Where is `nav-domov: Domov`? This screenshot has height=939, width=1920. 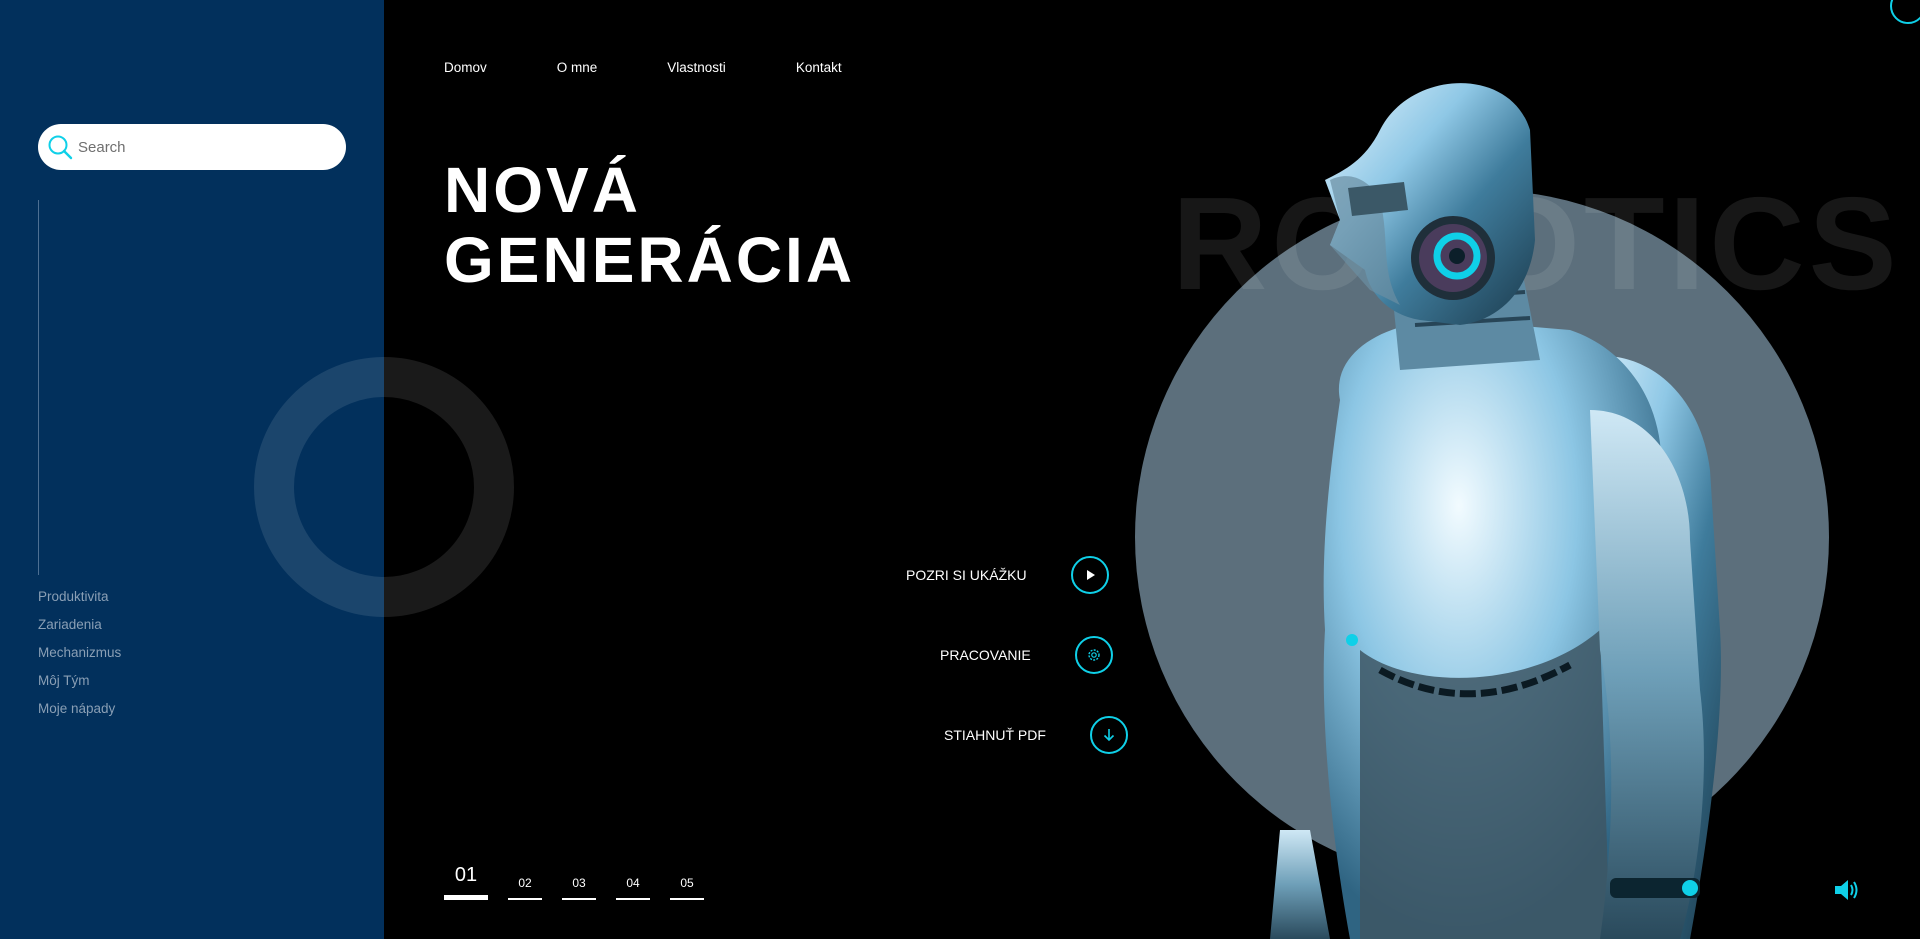
nav-domov: Domov is located at coordinates (465, 67).